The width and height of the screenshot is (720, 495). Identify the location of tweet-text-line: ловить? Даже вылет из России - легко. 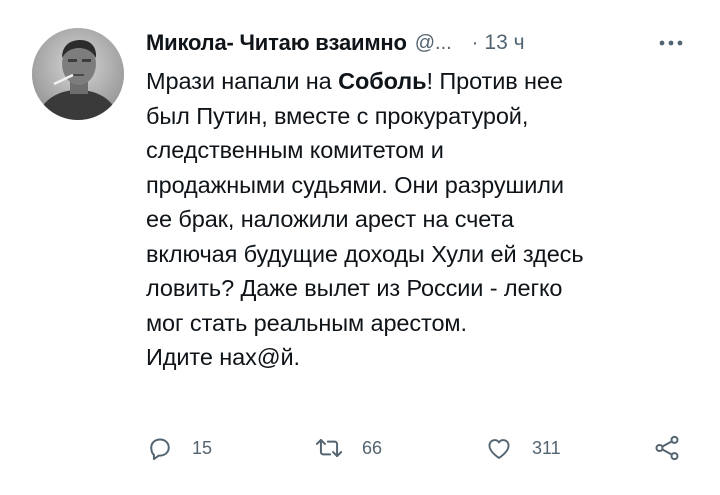
(354, 288).